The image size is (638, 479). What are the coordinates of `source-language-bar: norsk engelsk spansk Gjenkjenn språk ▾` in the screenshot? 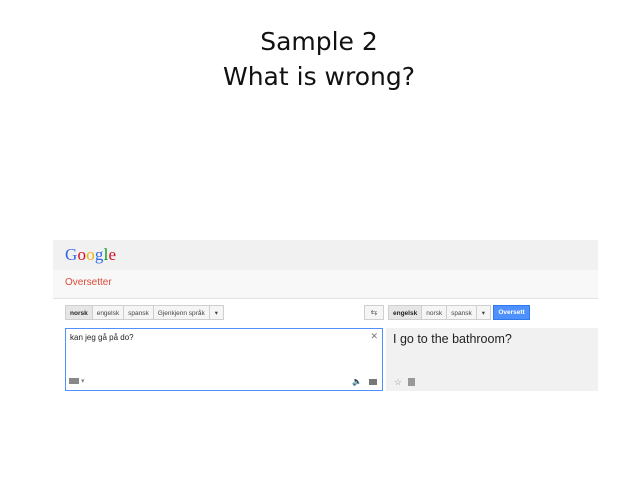 It's located at (144, 312).